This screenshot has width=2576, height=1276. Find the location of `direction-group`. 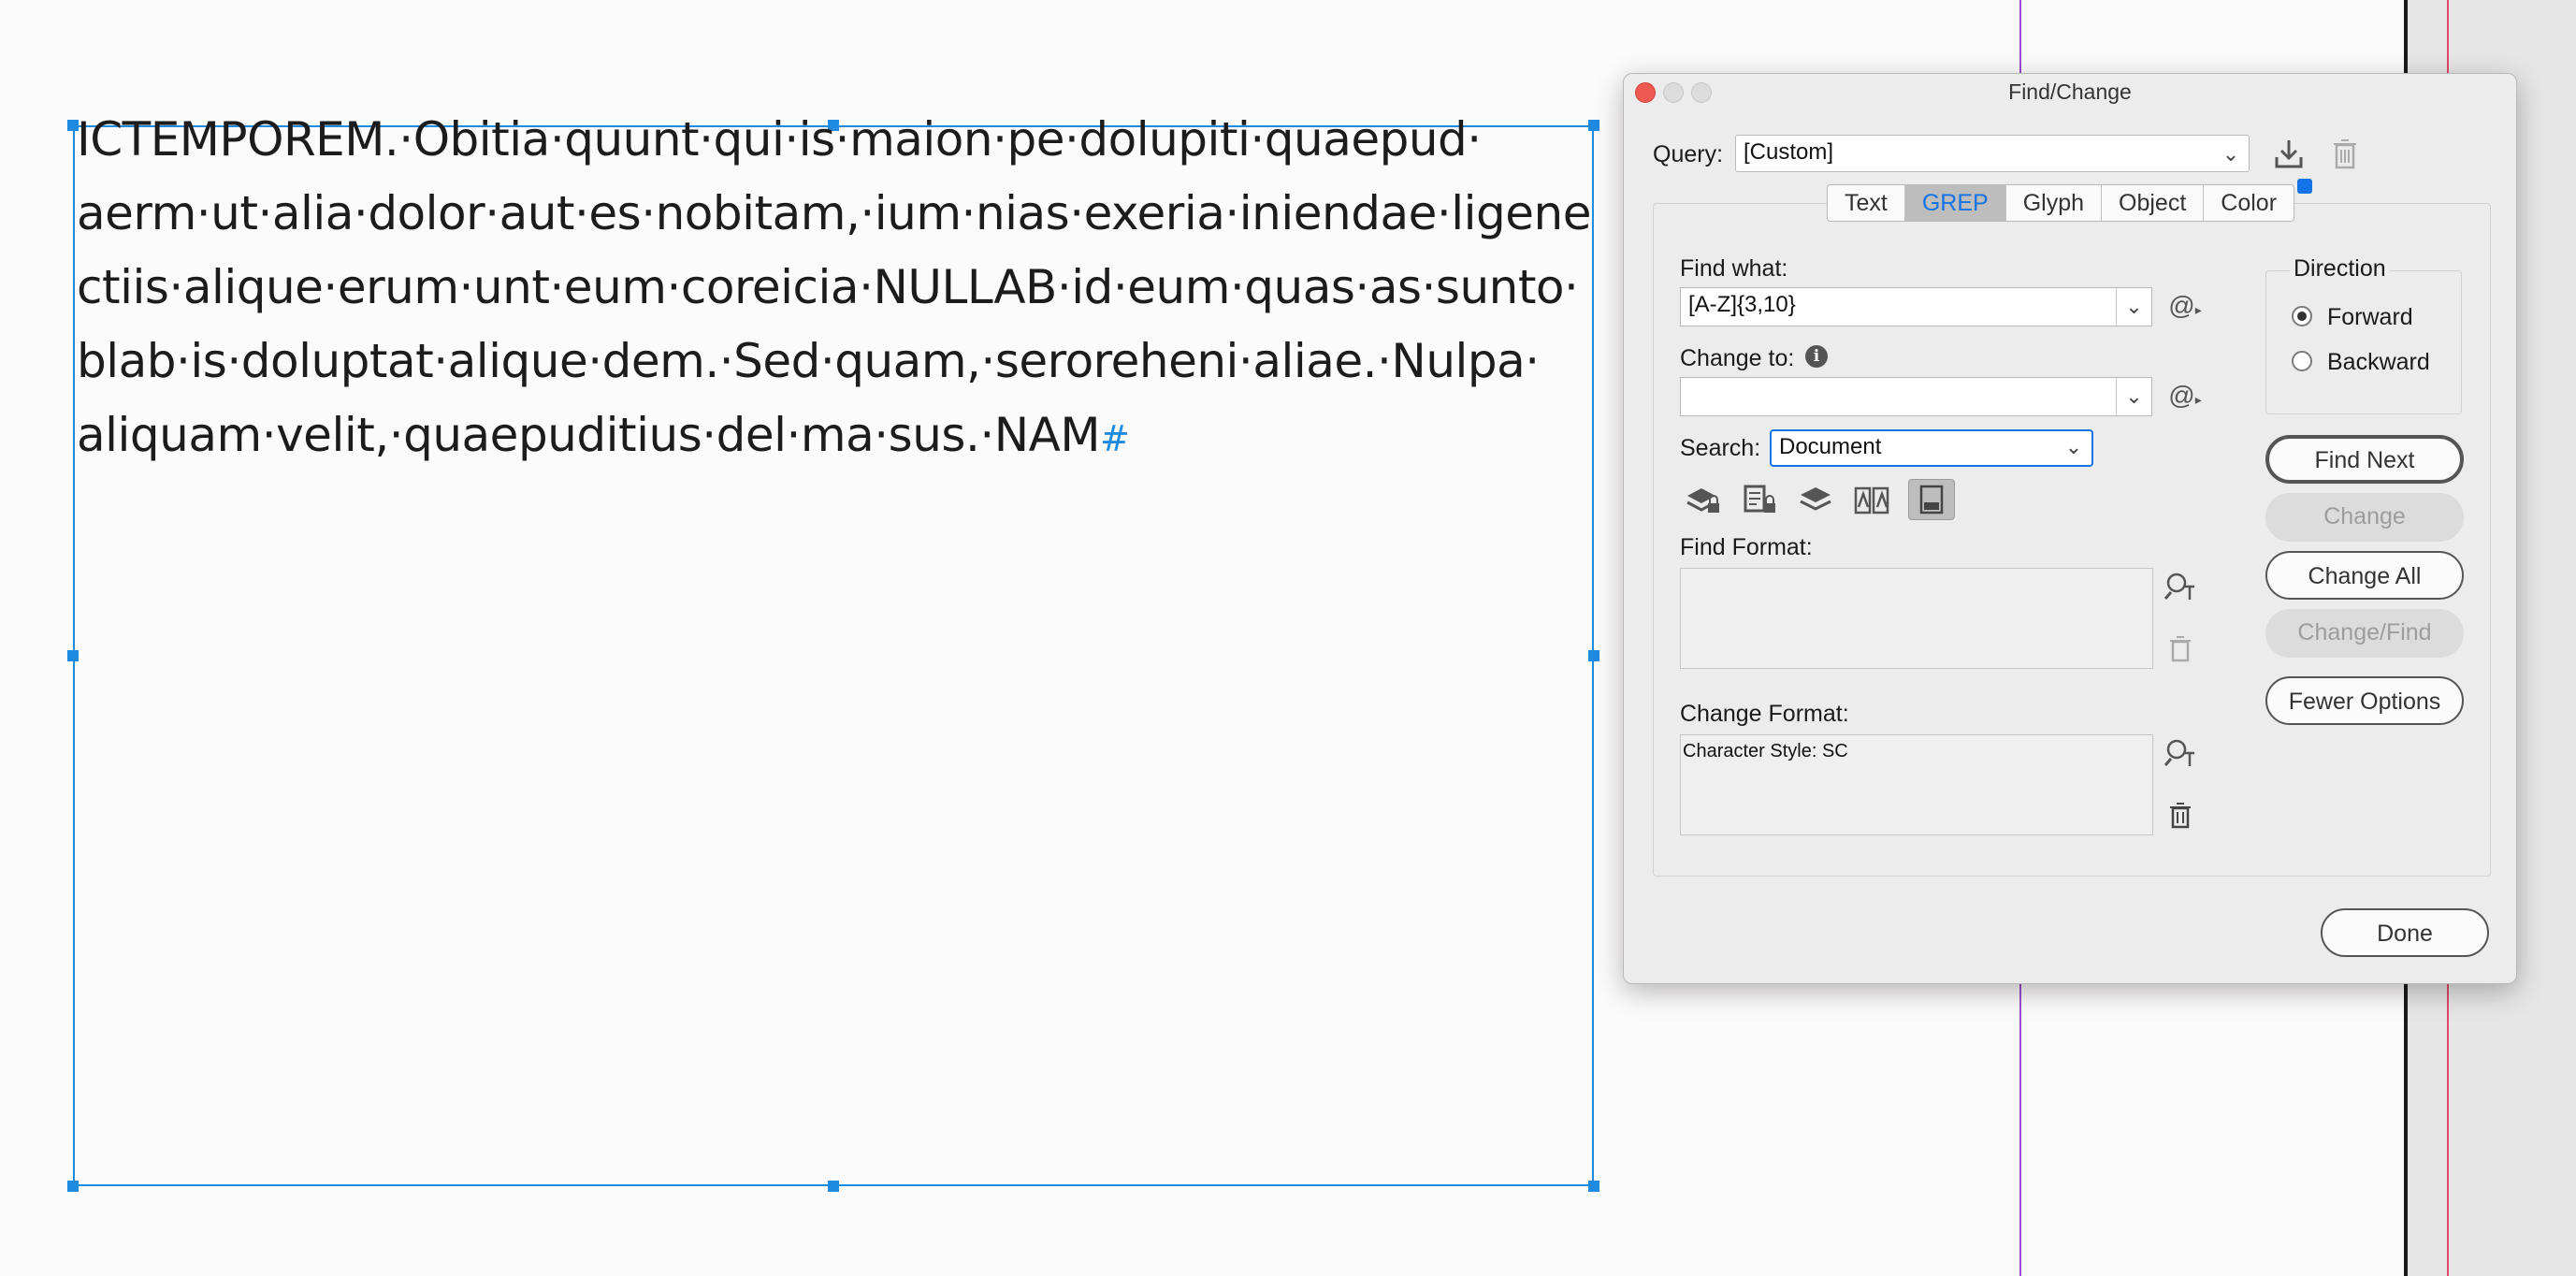

direction-group is located at coordinates (2363, 342).